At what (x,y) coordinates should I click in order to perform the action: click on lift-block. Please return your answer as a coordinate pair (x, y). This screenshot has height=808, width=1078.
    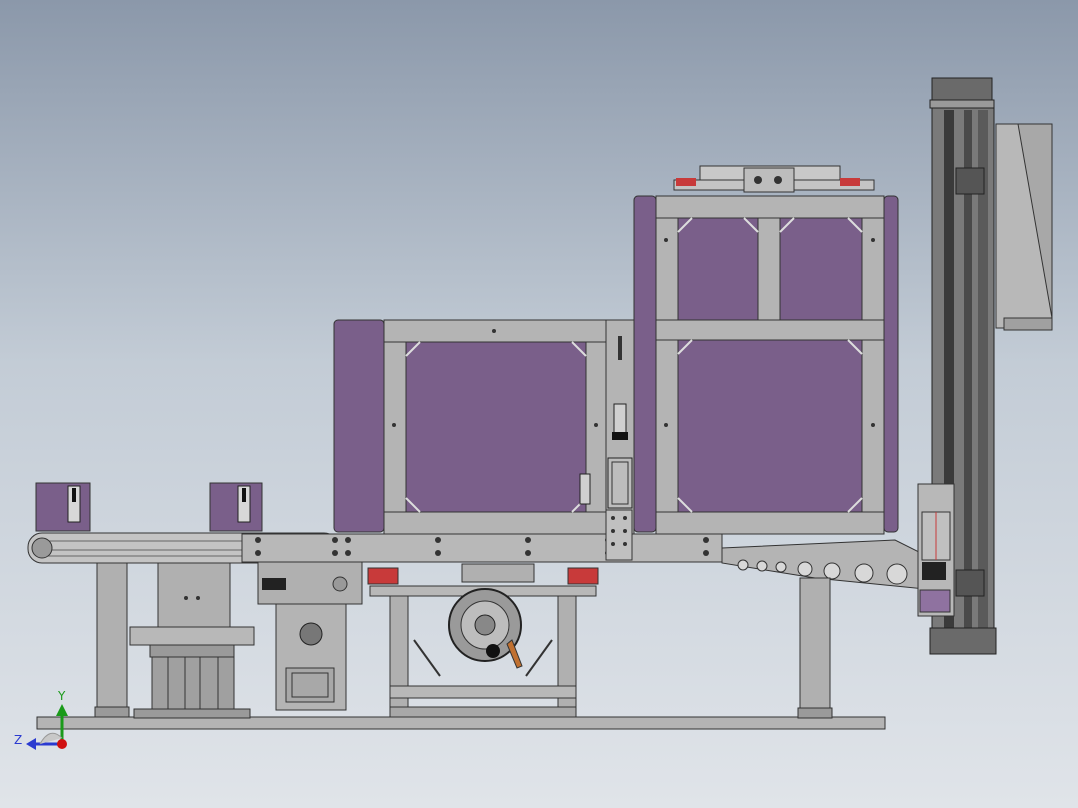
    Looking at the image, I should click on (194, 595).